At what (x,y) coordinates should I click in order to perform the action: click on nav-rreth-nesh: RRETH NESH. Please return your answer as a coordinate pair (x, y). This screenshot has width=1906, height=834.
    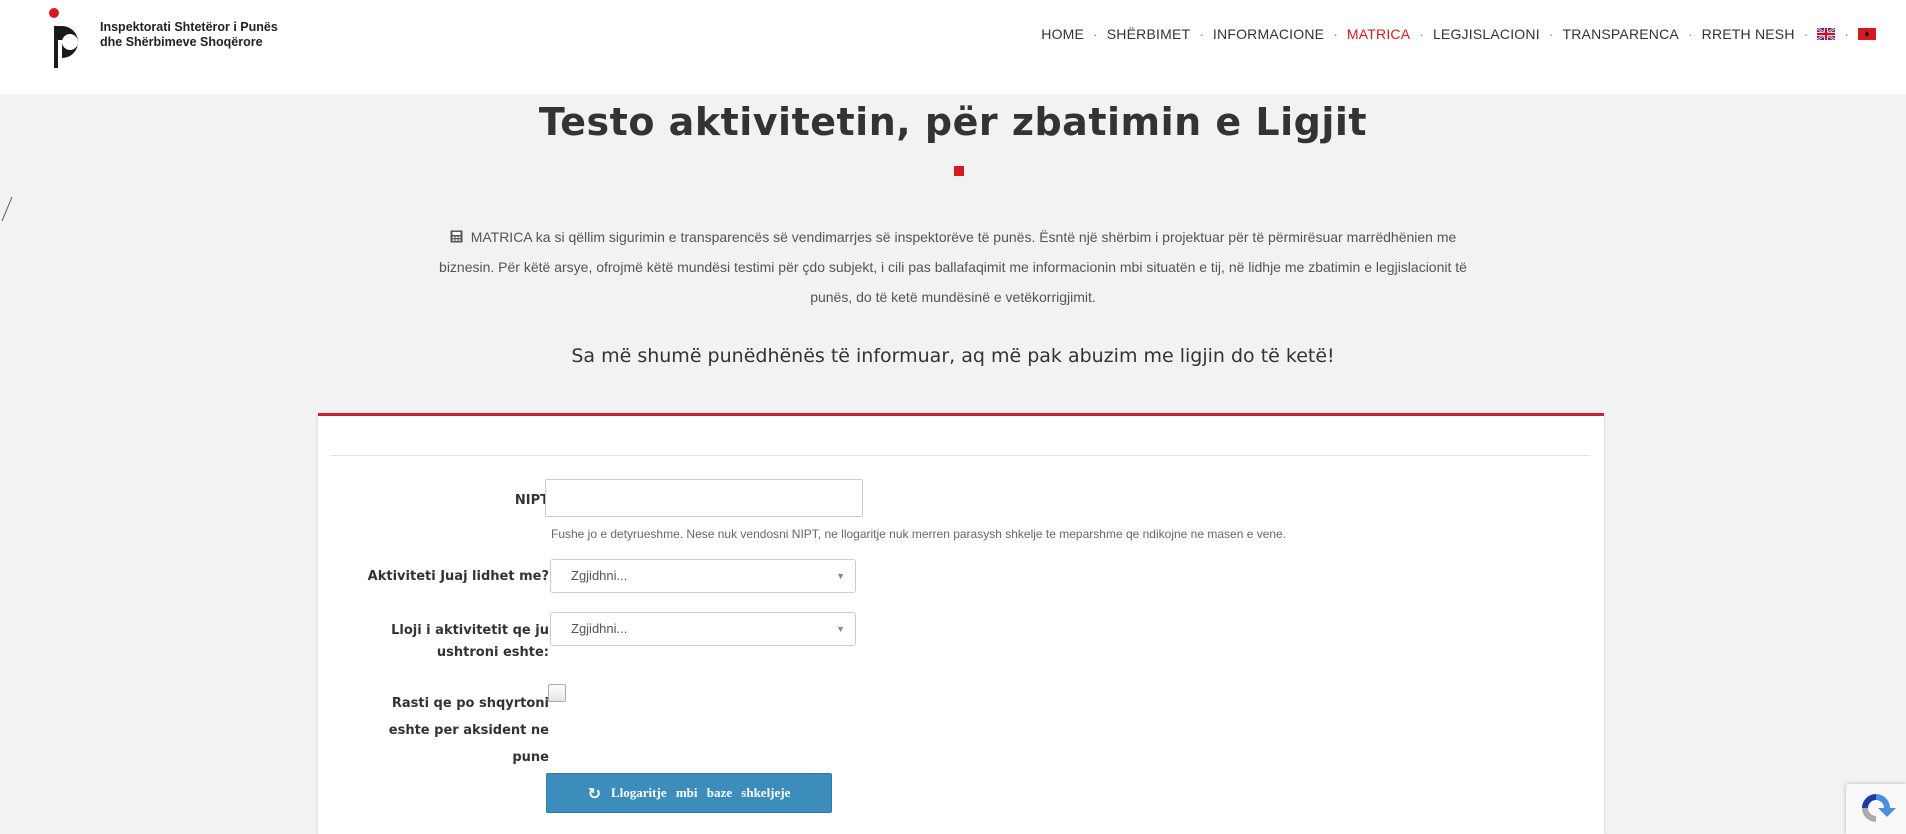
    Looking at the image, I should click on (1748, 34).